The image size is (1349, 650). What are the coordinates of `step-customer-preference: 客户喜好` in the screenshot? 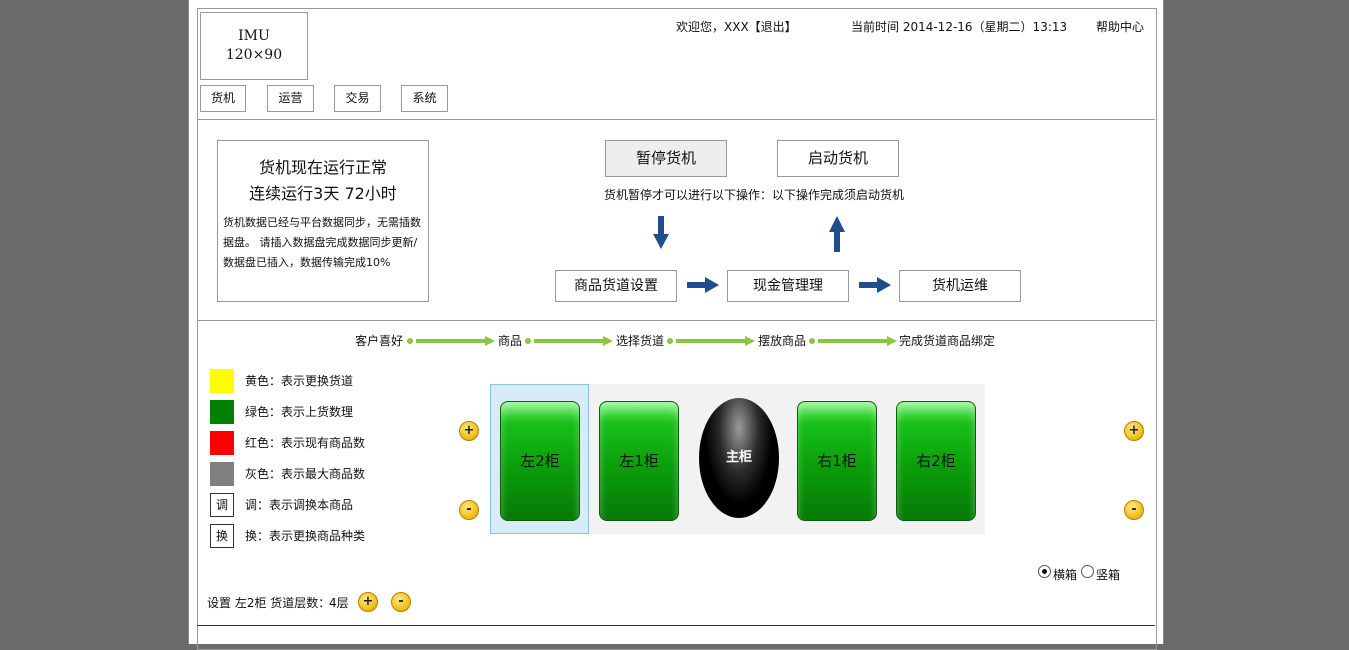 It's located at (379, 341).